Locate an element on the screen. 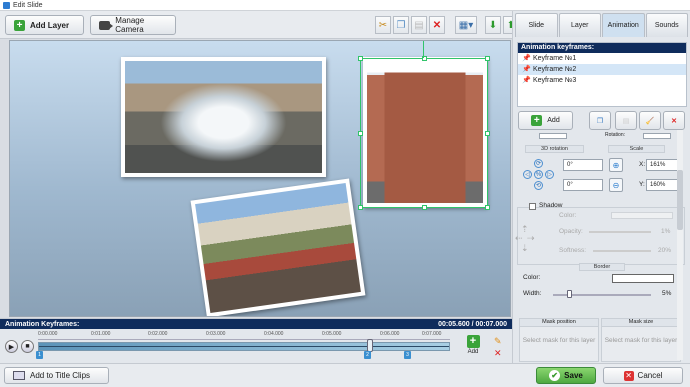  scale-x-input: 161% is located at coordinates (663, 165).